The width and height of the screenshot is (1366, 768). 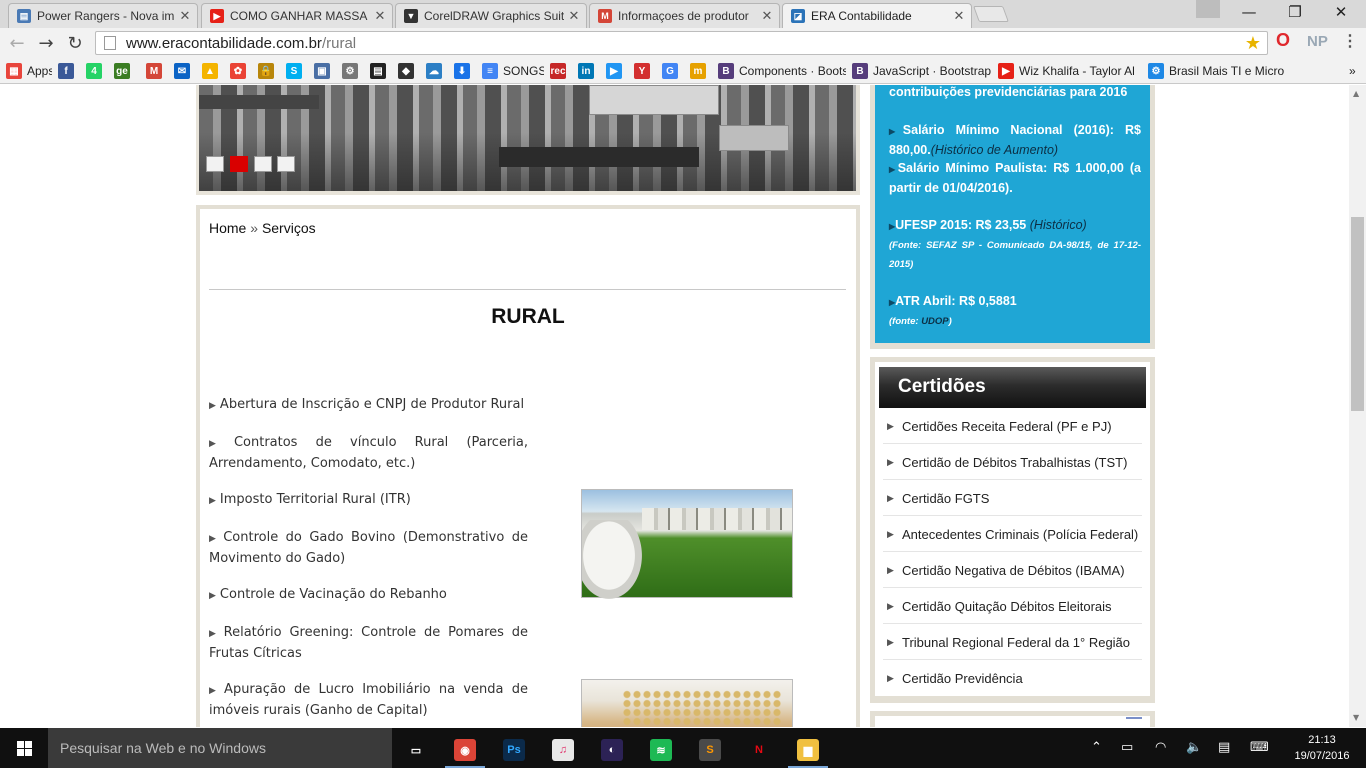 I want to click on certidao-link: ▶ Certidão FGTS, so click(x=1012, y=498).